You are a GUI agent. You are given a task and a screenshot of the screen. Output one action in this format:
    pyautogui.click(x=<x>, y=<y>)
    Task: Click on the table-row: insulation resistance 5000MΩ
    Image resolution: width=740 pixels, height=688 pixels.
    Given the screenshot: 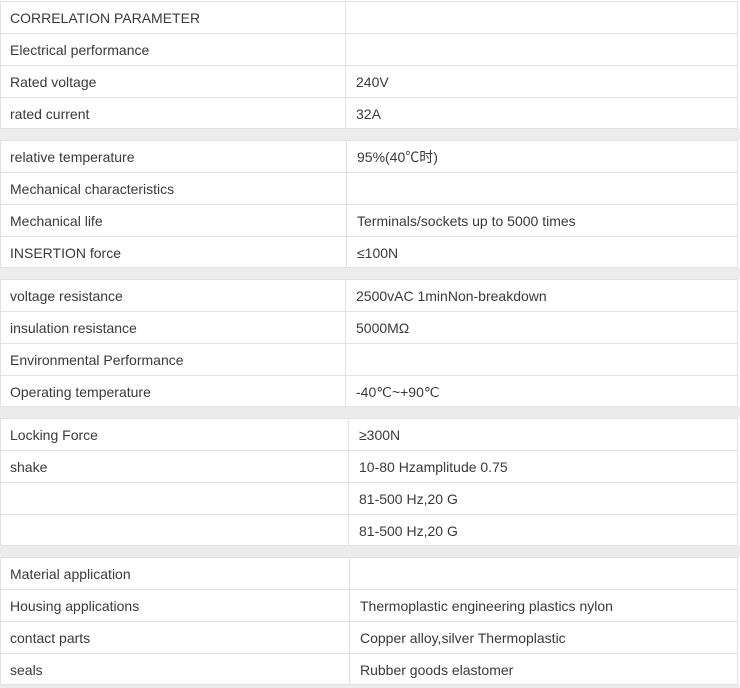 What is the action you would take?
    pyautogui.click(x=369, y=328)
    